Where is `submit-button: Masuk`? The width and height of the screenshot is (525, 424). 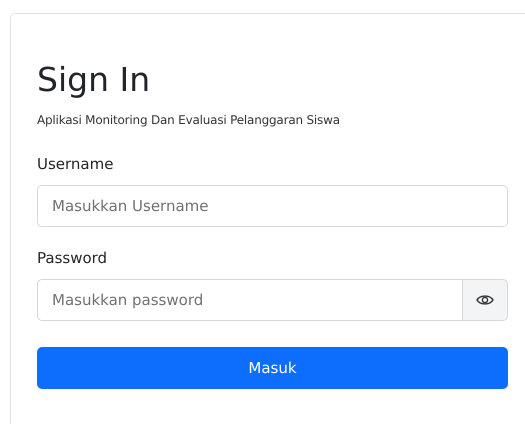 submit-button: Masuk is located at coordinates (272, 368).